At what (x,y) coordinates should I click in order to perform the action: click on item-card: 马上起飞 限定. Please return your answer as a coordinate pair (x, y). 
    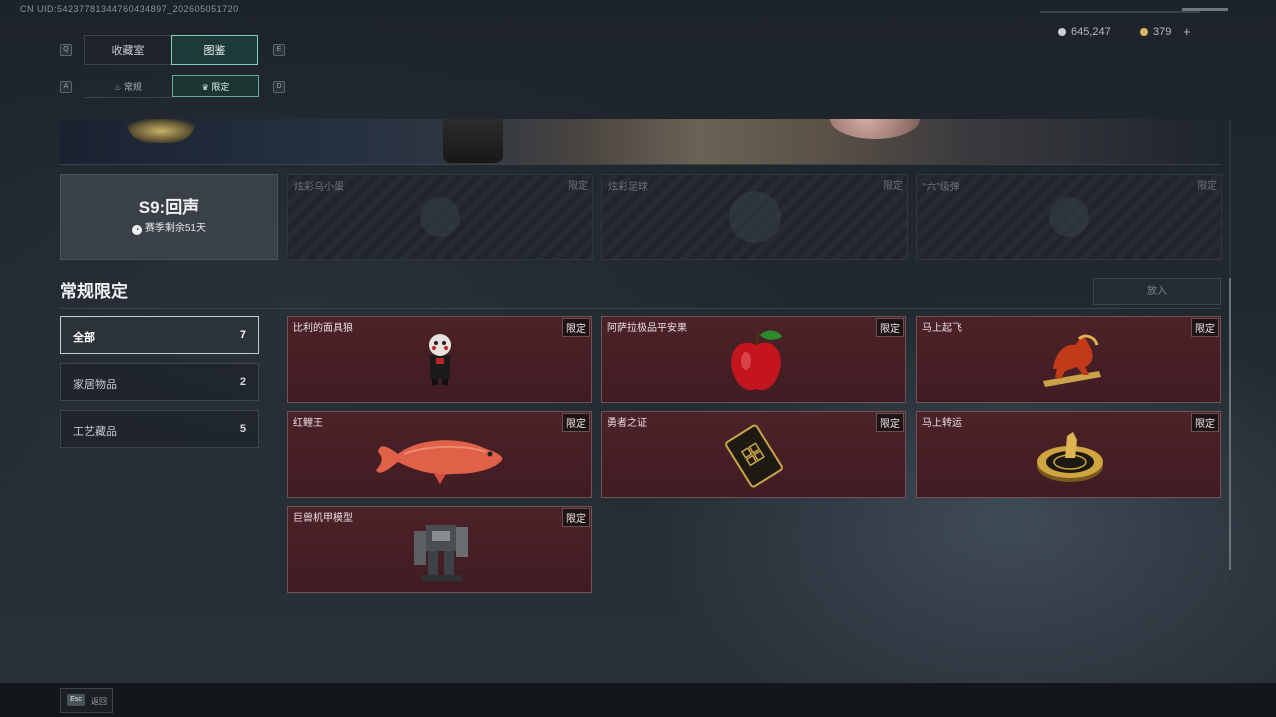
    Looking at the image, I should click on (1068, 359).